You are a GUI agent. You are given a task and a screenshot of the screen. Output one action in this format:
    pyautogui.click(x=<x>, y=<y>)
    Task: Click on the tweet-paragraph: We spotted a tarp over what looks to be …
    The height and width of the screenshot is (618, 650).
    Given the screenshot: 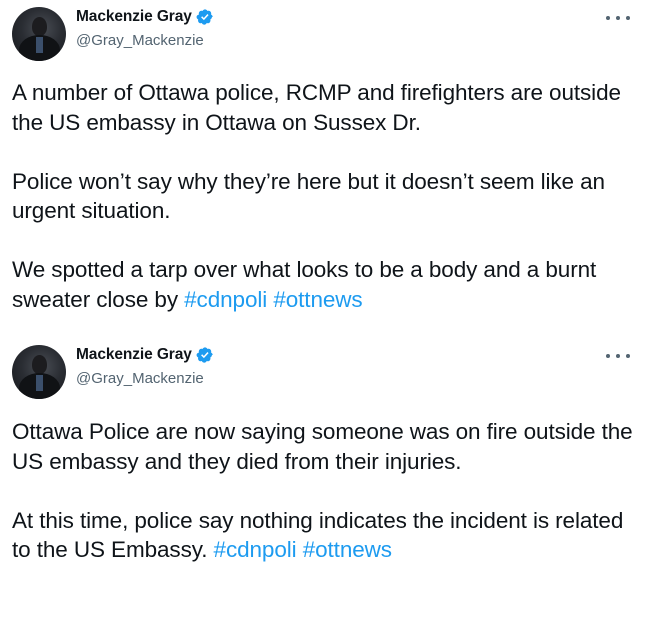 What is the action you would take?
    pyautogui.click(x=304, y=284)
    